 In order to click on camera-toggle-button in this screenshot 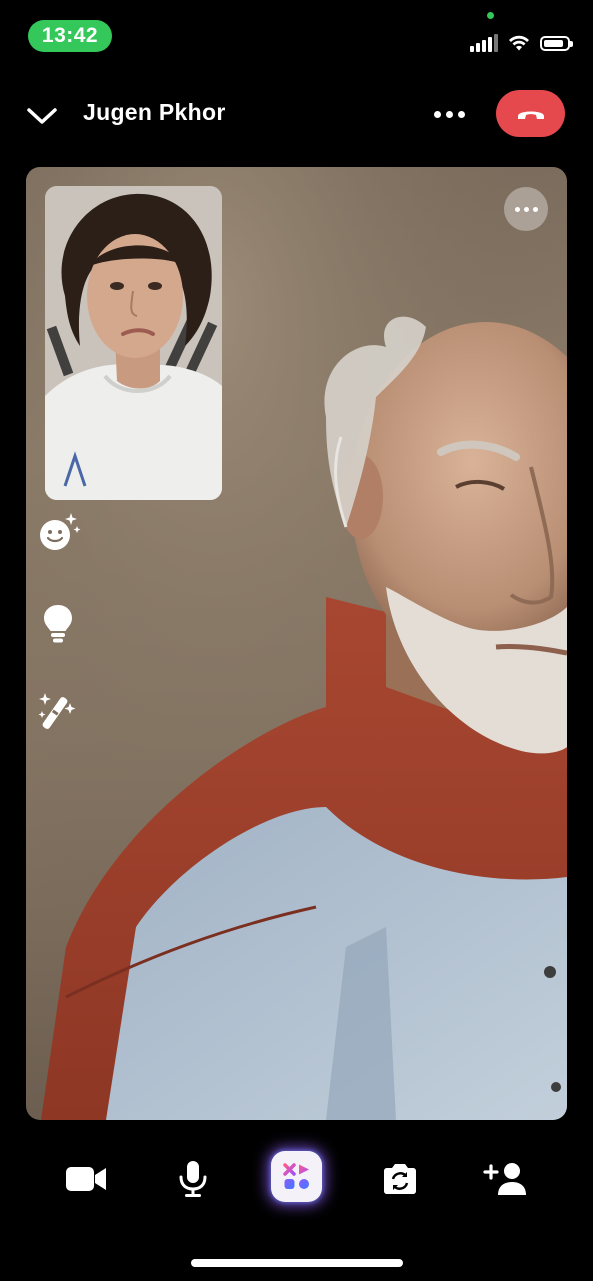, I will do `click(86, 1179)`.